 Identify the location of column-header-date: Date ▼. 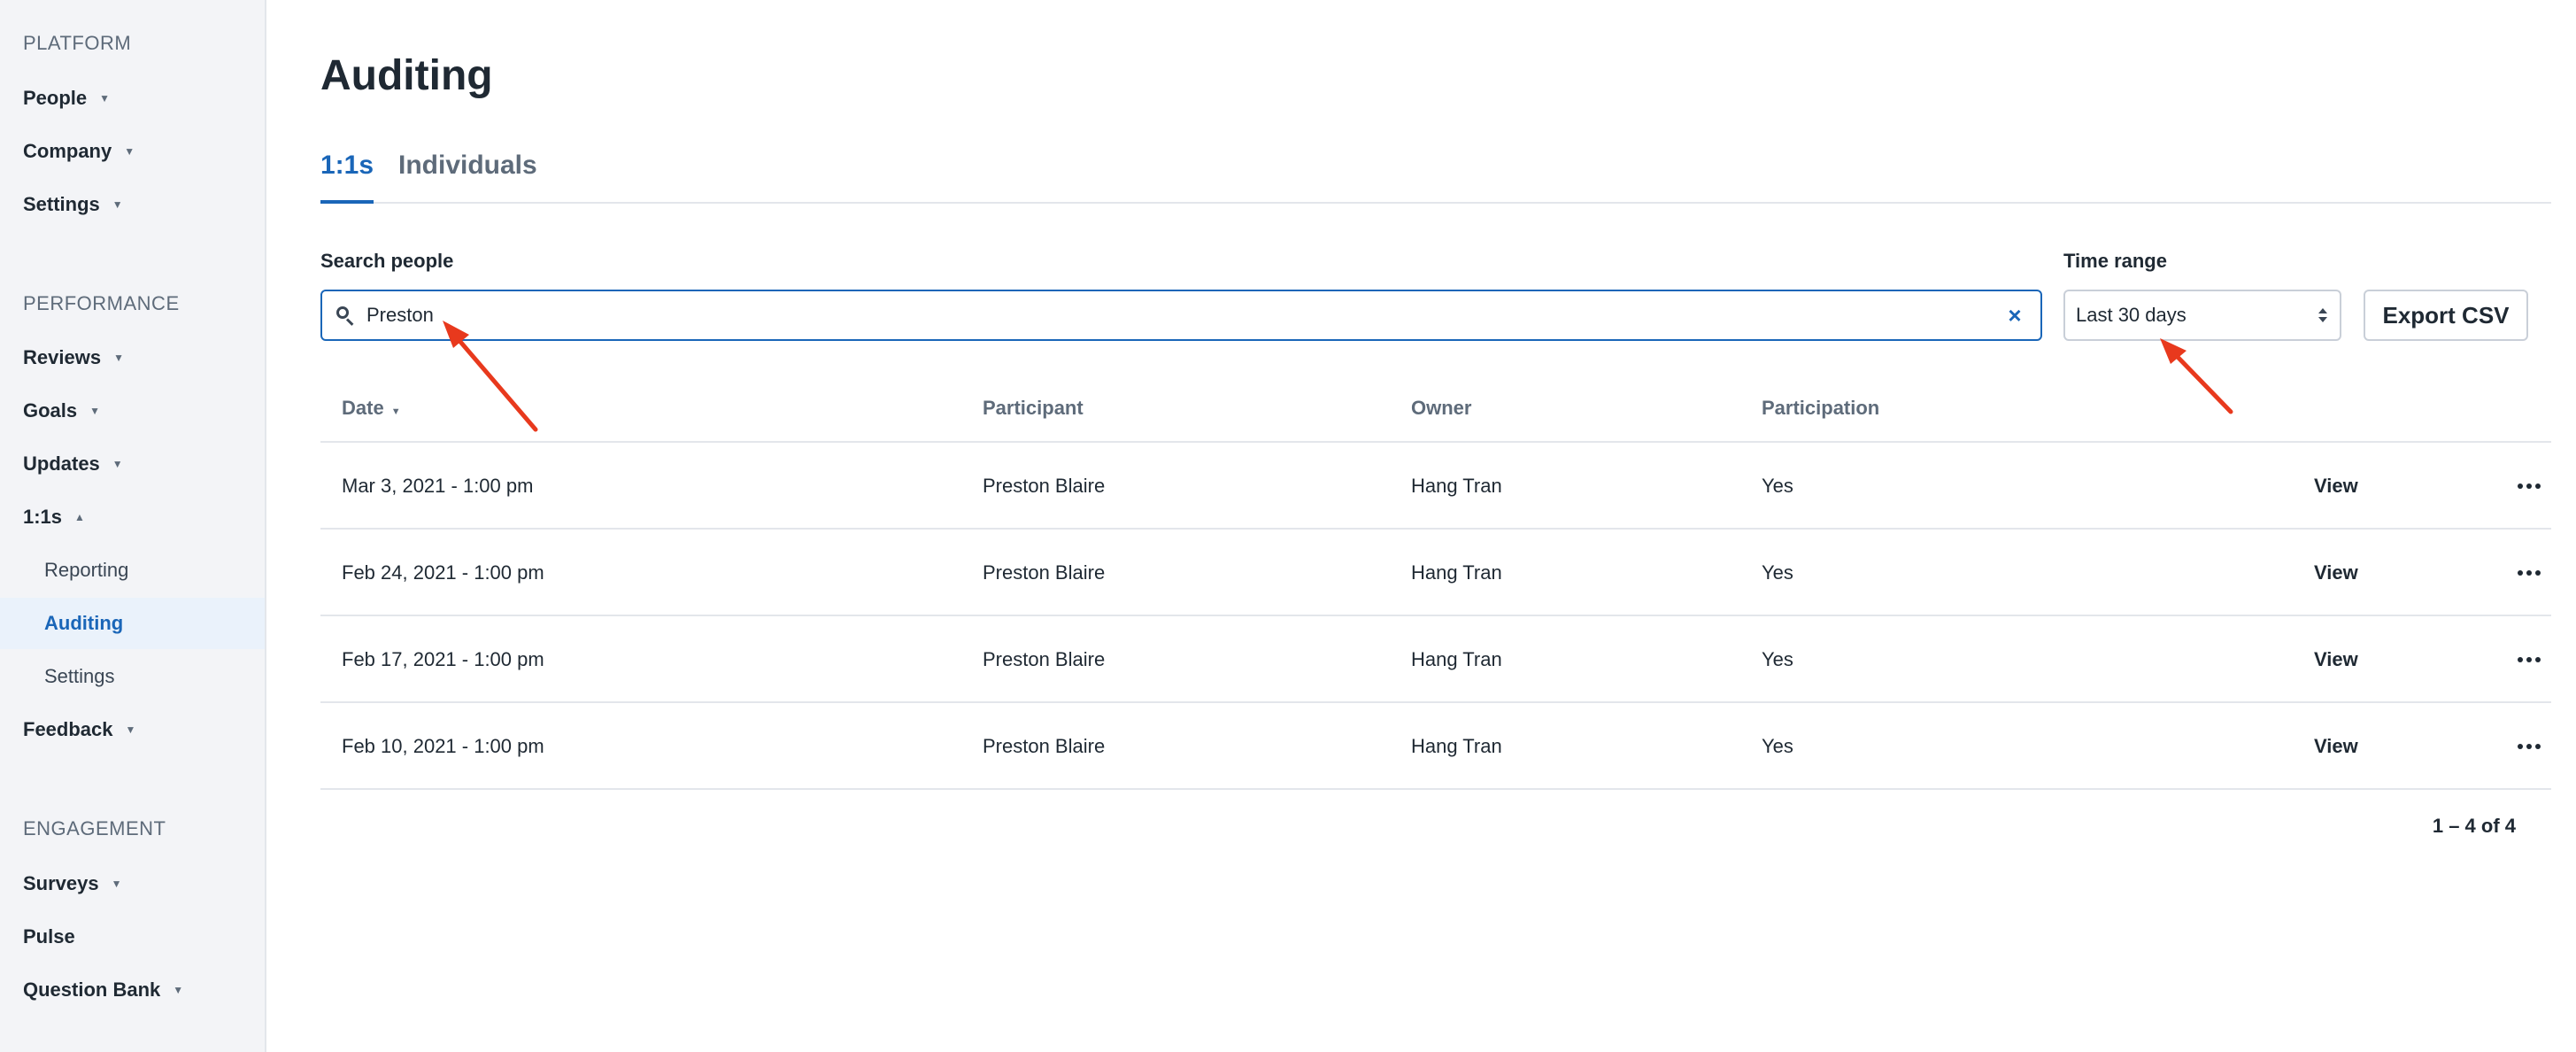
(371, 408).